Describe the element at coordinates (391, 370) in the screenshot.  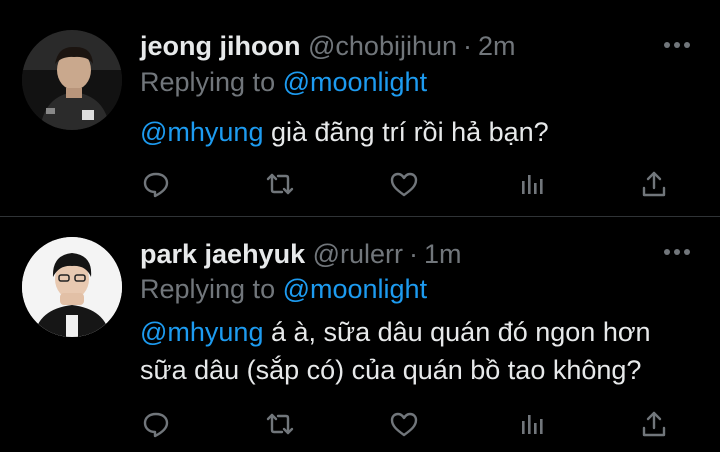
I see `tweet-text-line: sữa dâu (sắp có) của quán bồ tao không?` at that location.